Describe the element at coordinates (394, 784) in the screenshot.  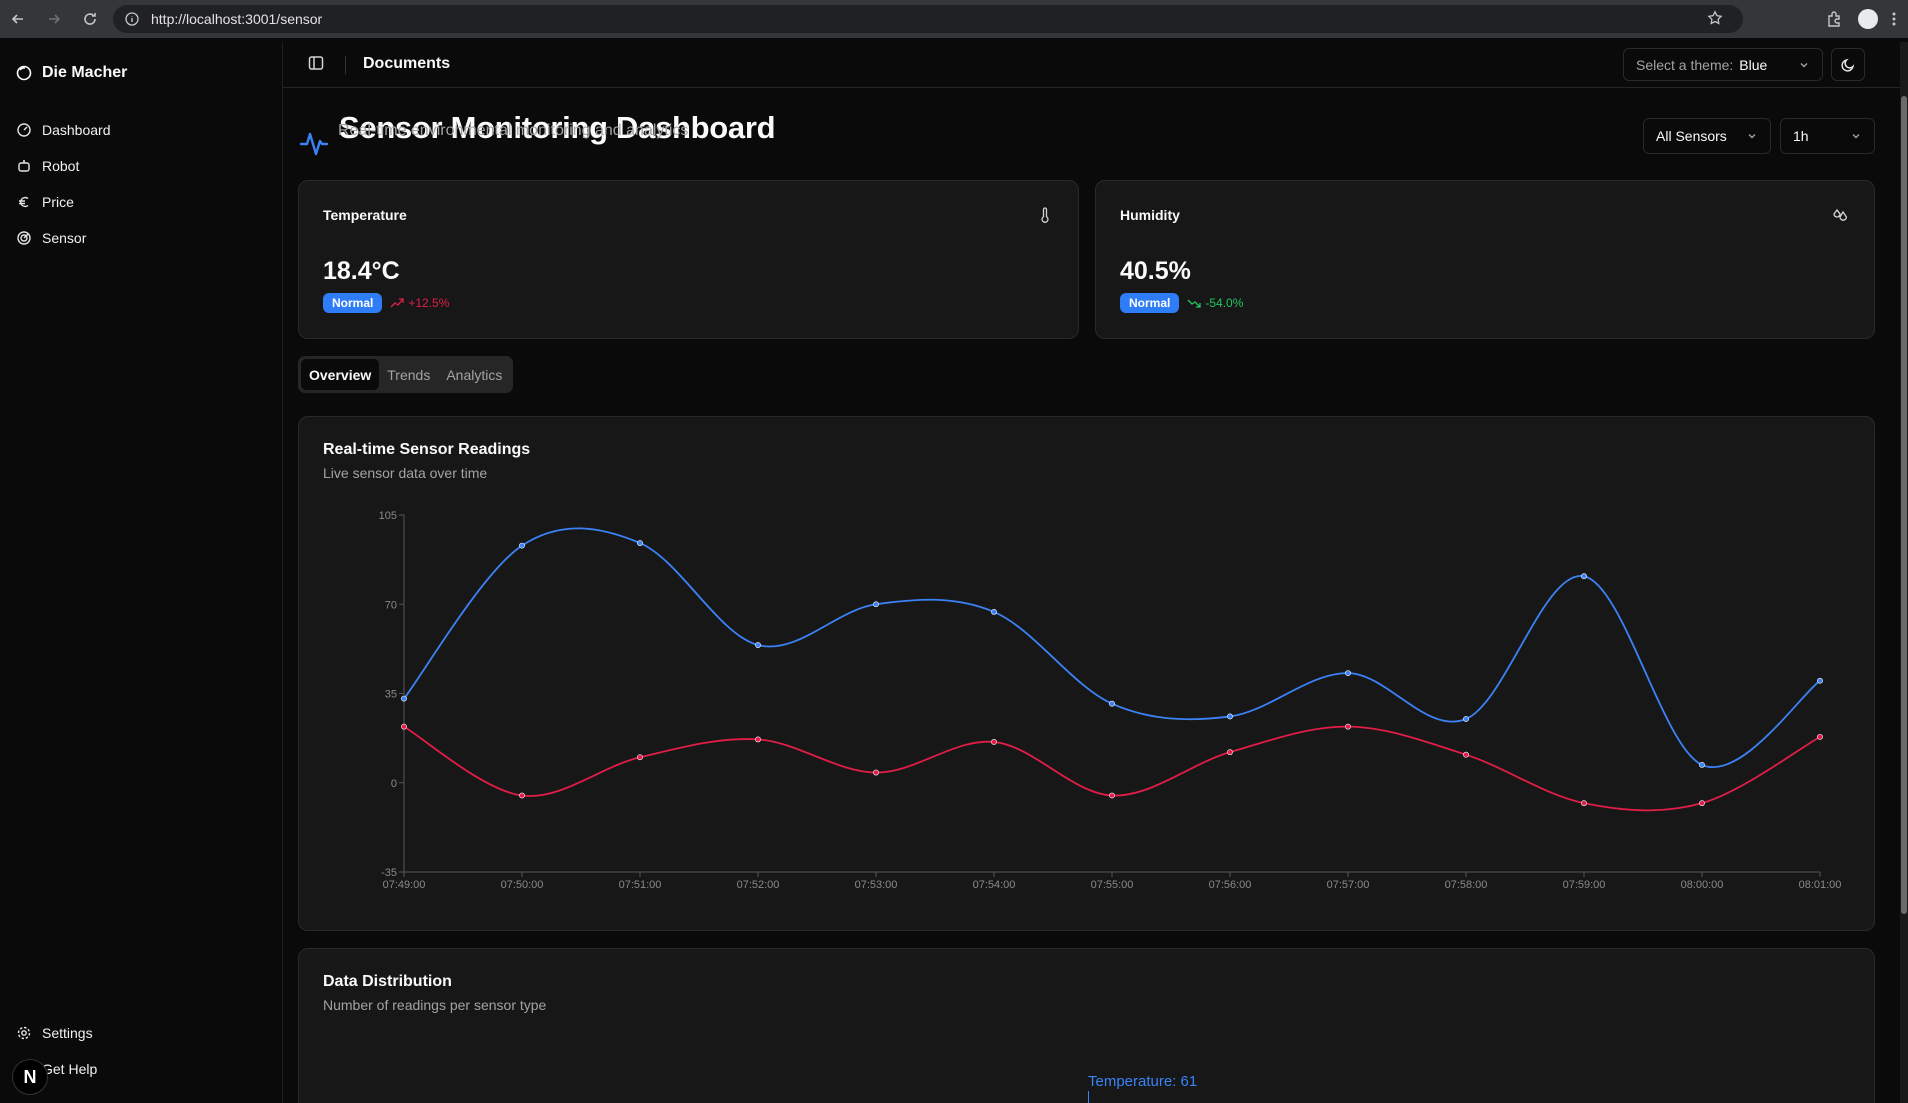
I see `y-tick-label: 0` at that location.